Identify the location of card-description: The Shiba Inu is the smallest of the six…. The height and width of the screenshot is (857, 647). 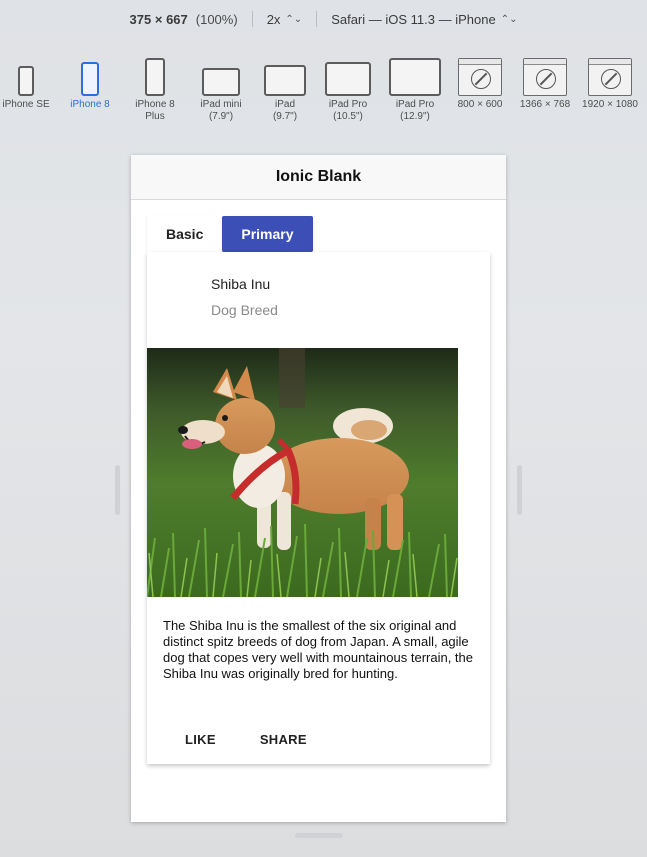
(318, 649).